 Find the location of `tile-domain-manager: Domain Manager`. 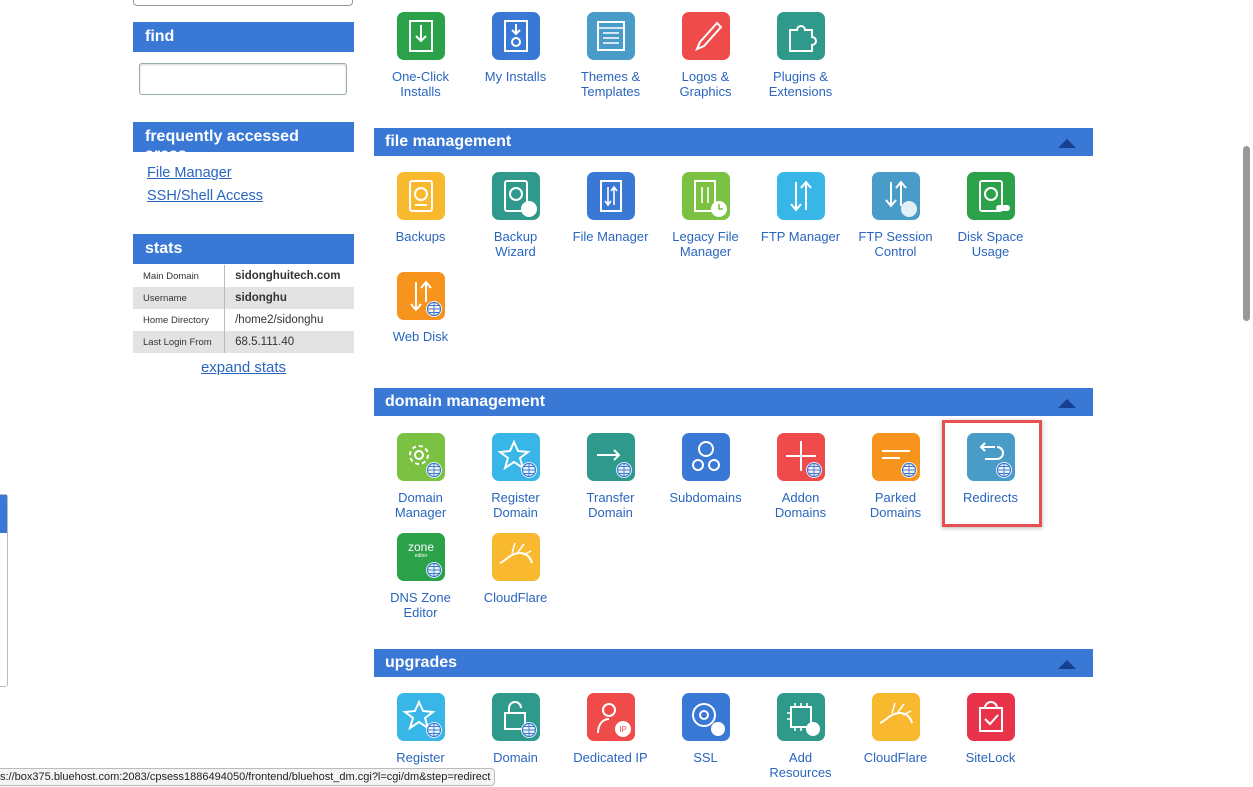

tile-domain-manager: Domain Manager is located at coordinates (420, 476).